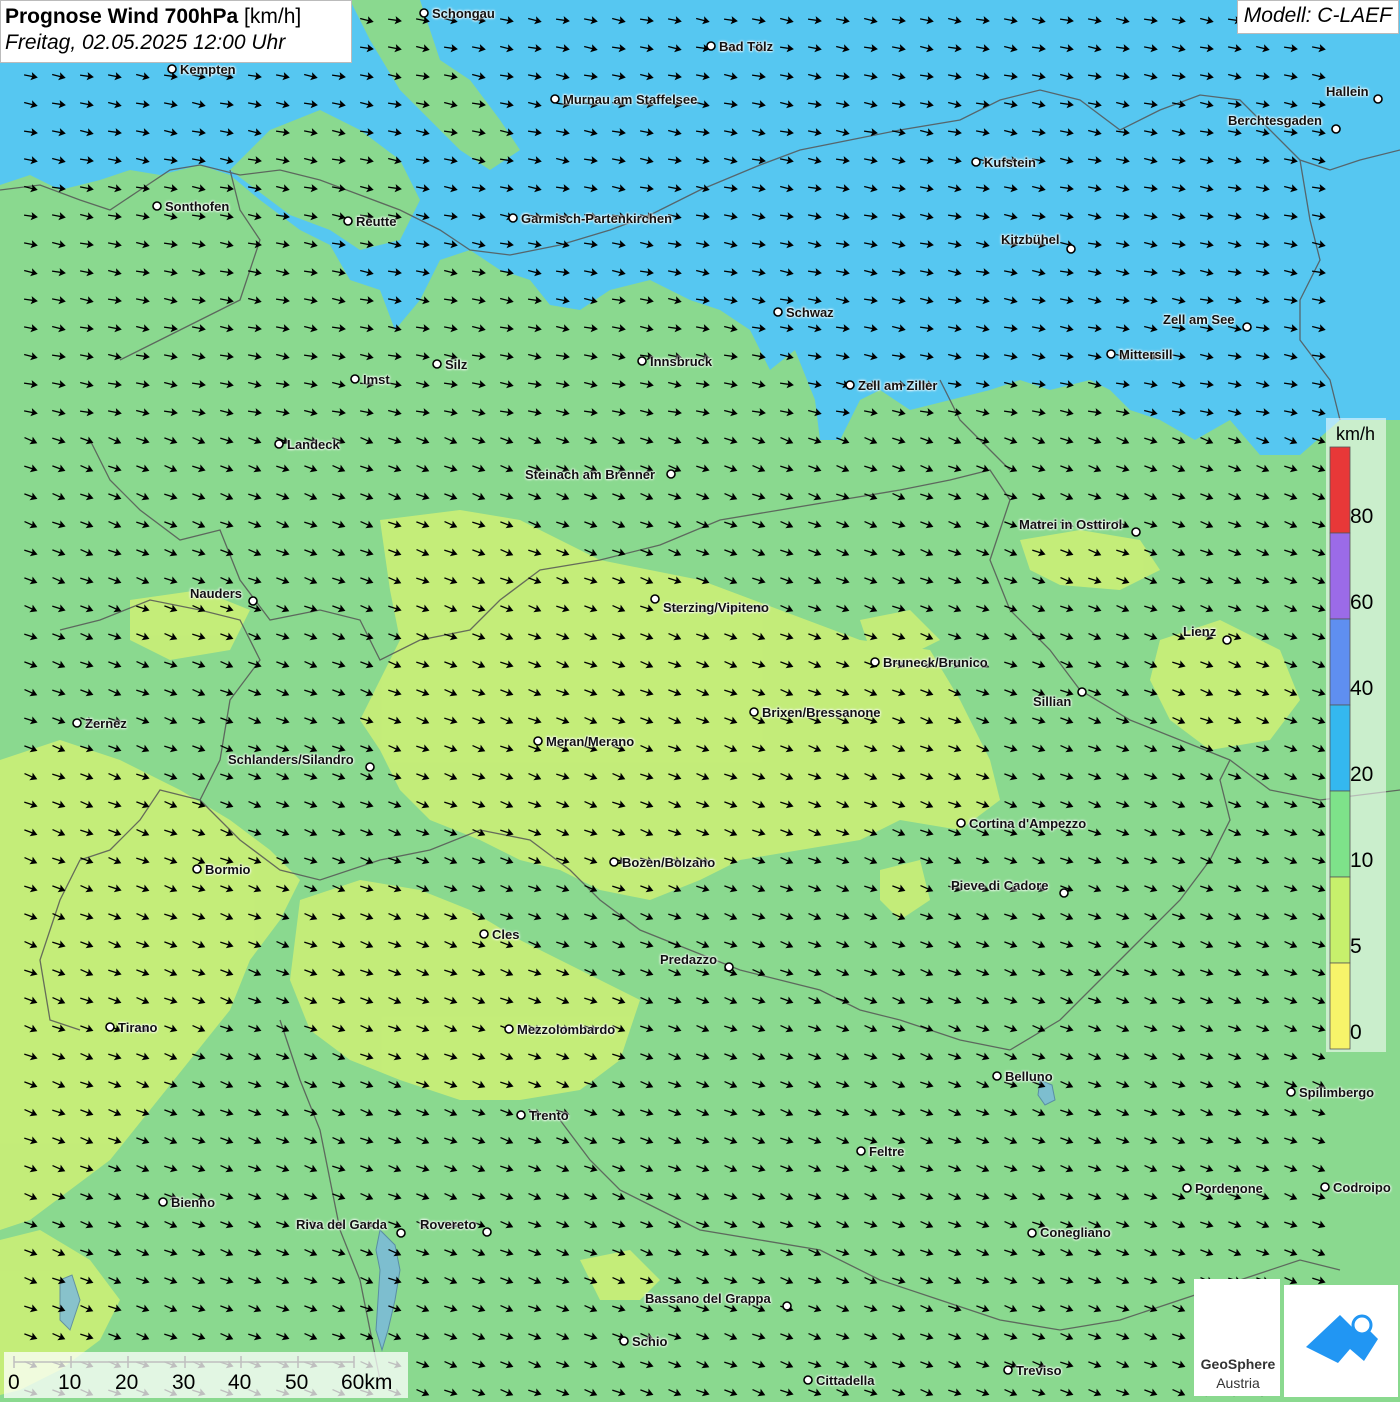  I want to click on city-label: Mezzolombardo, so click(566, 1029).